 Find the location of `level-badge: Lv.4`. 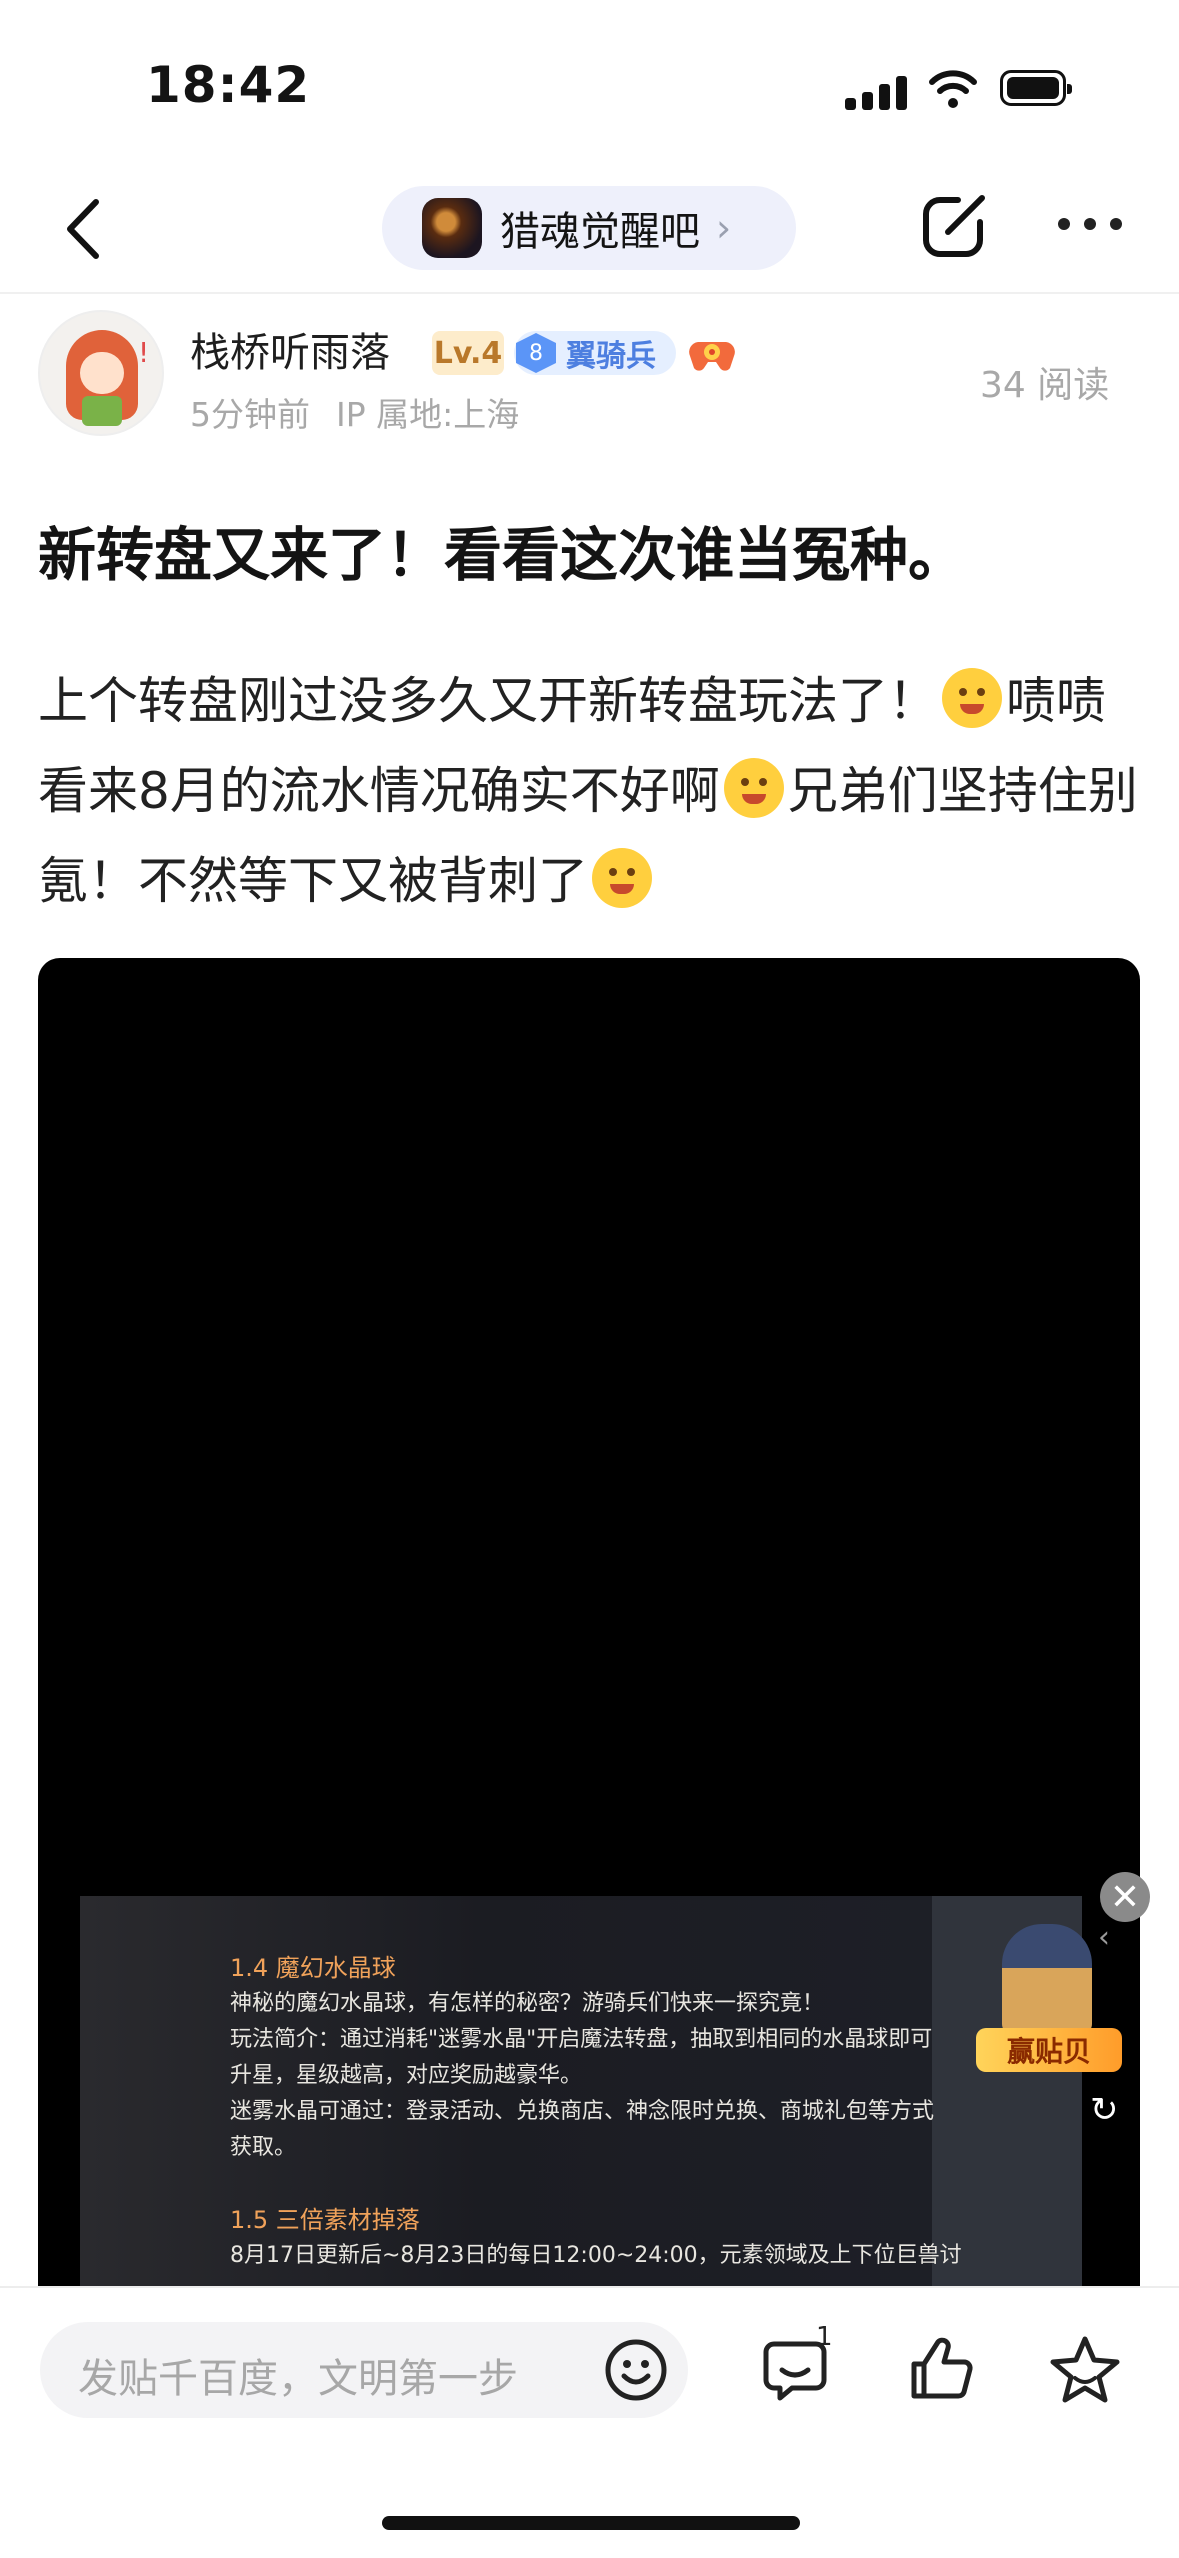

level-badge: Lv.4 is located at coordinates (468, 353).